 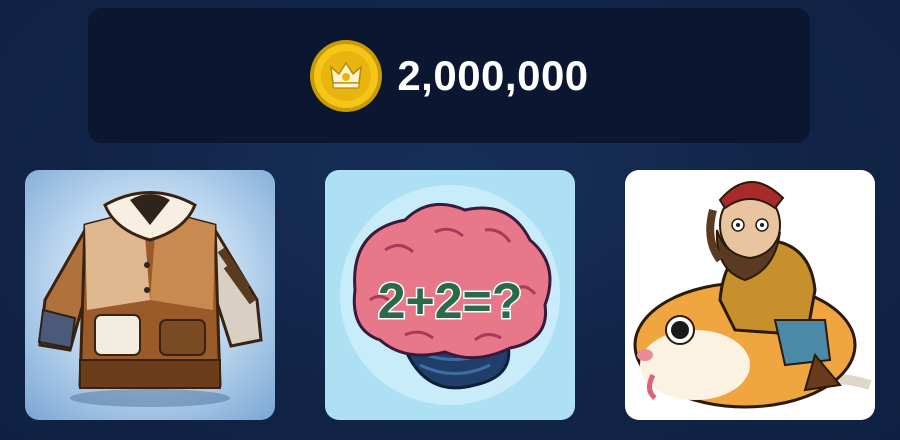 I want to click on coin-icon, so click(x=346, y=75).